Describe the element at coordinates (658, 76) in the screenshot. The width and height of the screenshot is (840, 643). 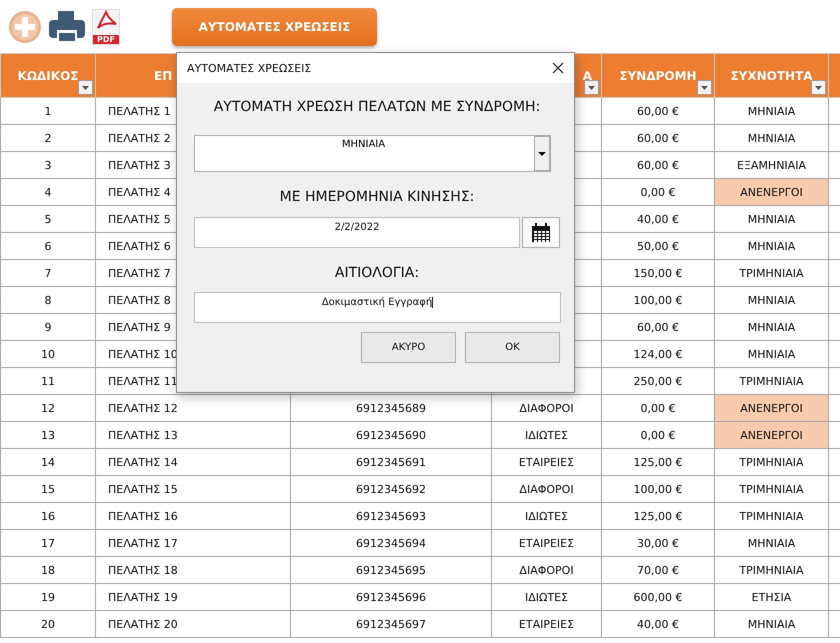
I see `column-header: ΣΥΝΔΡΟΜΗ` at that location.